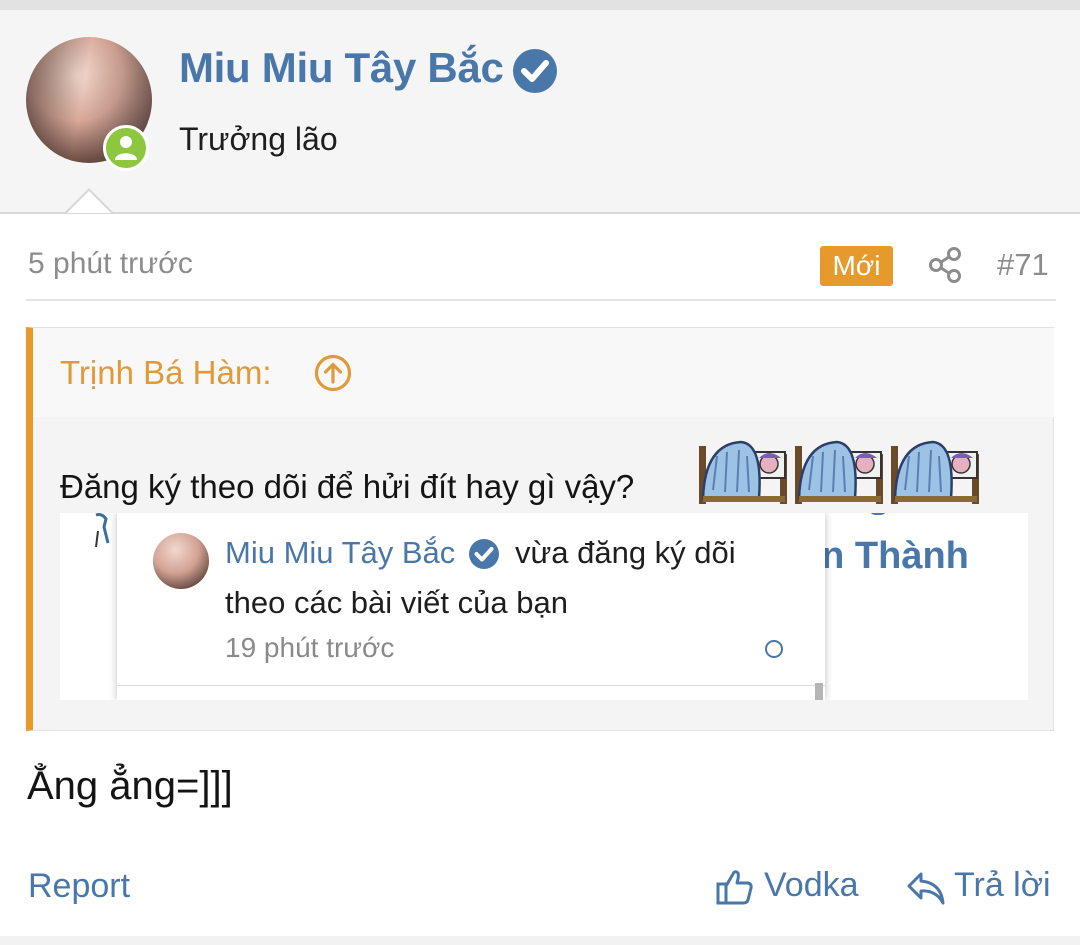  What do you see at coordinates (102, 530) in the screenshot?
I see `cartoon-figure-fragment` at bounding box center [102, 530].